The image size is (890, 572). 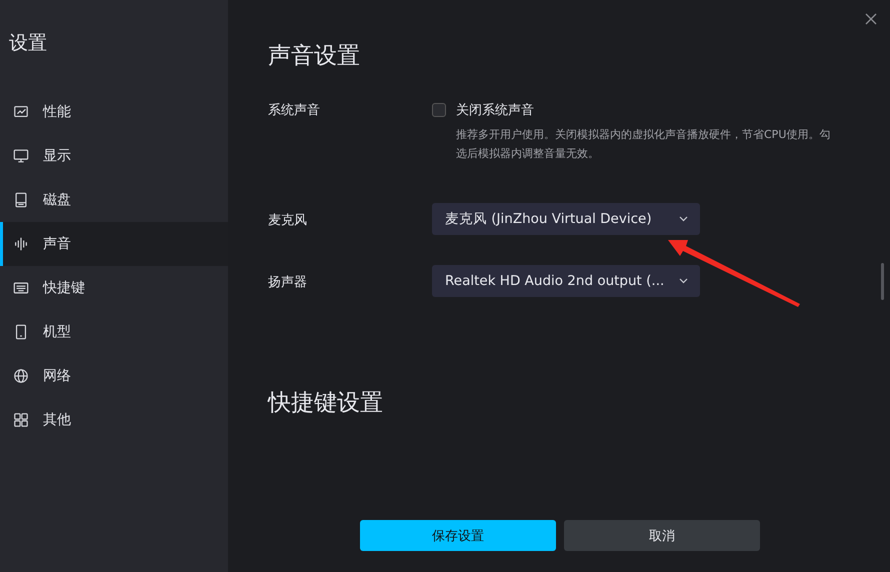 What do you see at coordinates (882, 281) in the screenshot?
I see `scrollbar-thumb` at bounding box center [882, 281].